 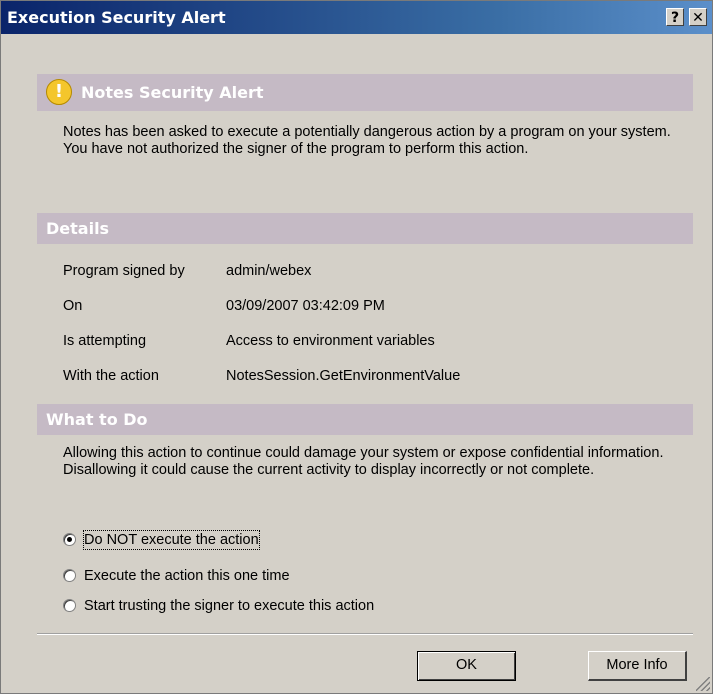 I want to click on option-label: Do NOT execute the action, so click(x=171, y=540).